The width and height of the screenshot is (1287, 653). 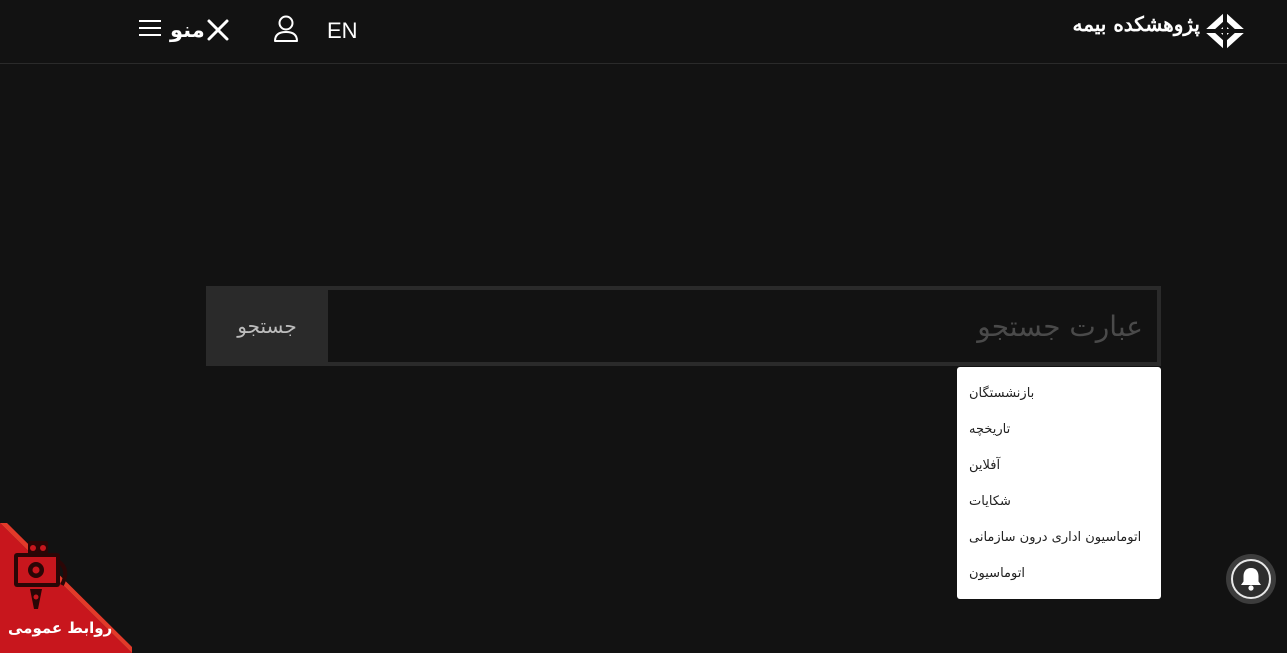 What do you see at coordinates (60, 628) in the screenshot?
I see `public-relations-label: روابط عمومی` at bounding box center [60, 628].